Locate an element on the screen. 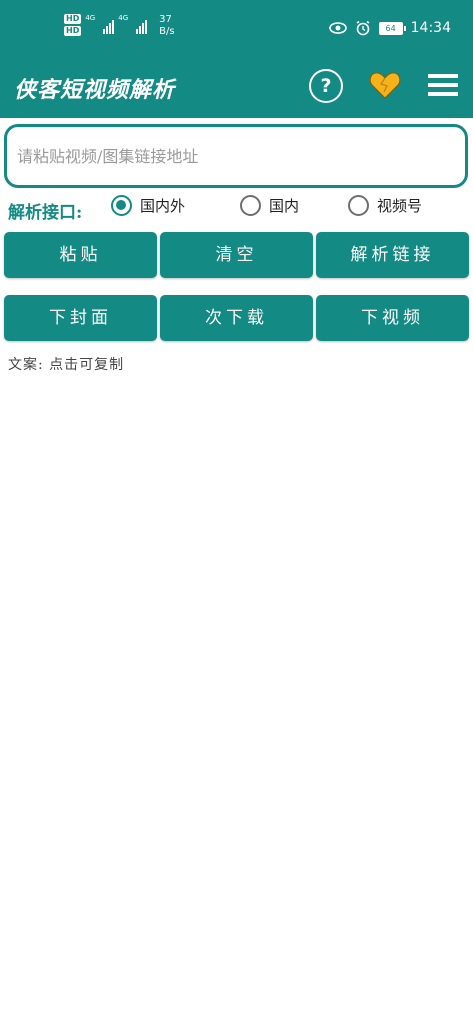 Image resolution: width=473 pixels, height=1024 pixels. download-video-button: 下视频 is located at coordinates (392, 318).